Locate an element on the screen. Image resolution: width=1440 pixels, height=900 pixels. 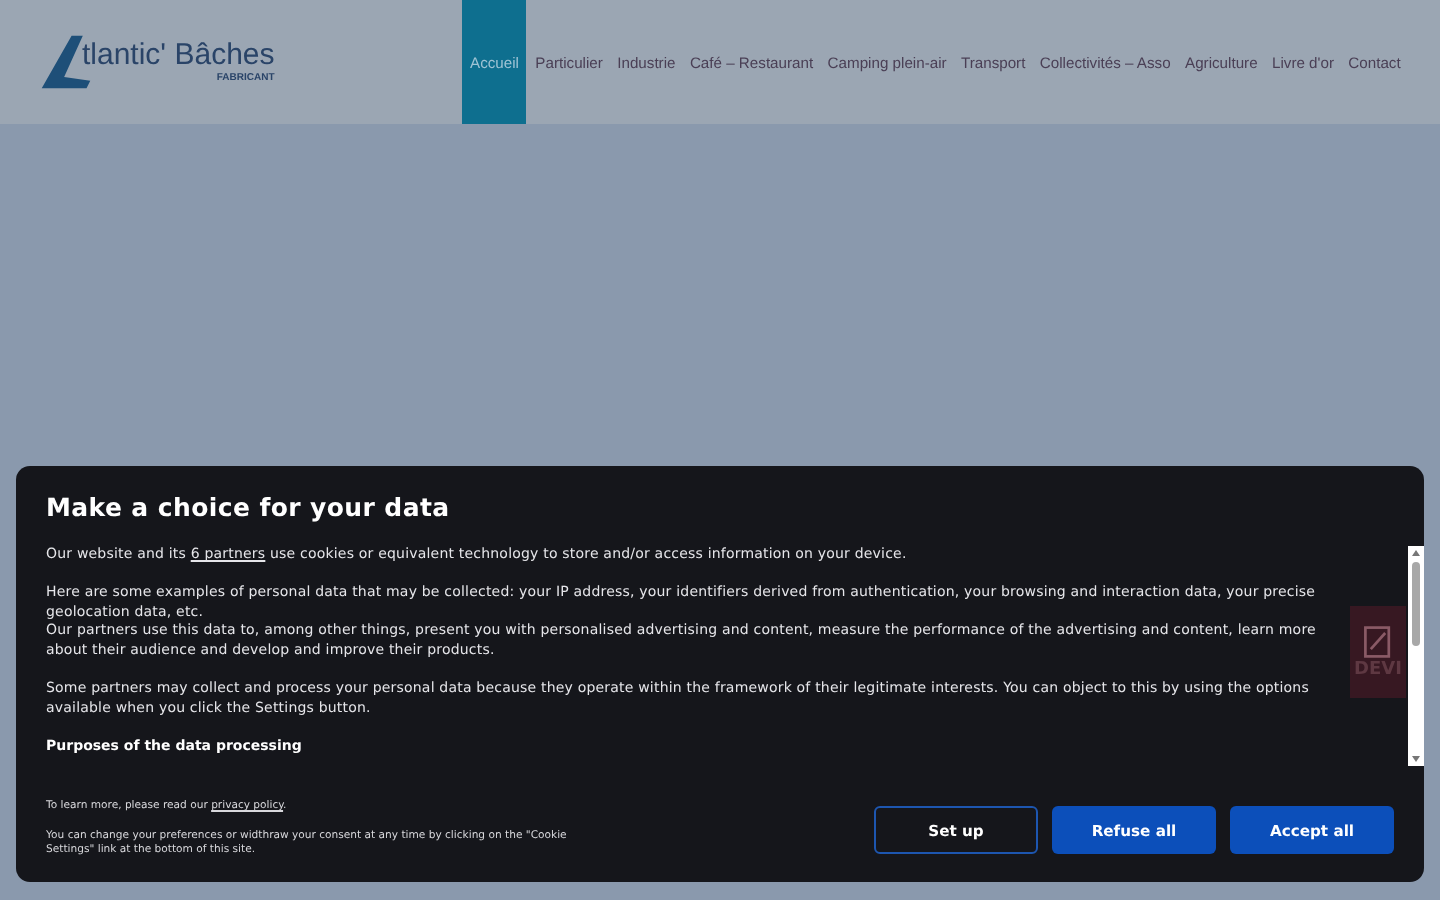
dialog-title: Make a choice for your data is located at coordinates (249, 507).